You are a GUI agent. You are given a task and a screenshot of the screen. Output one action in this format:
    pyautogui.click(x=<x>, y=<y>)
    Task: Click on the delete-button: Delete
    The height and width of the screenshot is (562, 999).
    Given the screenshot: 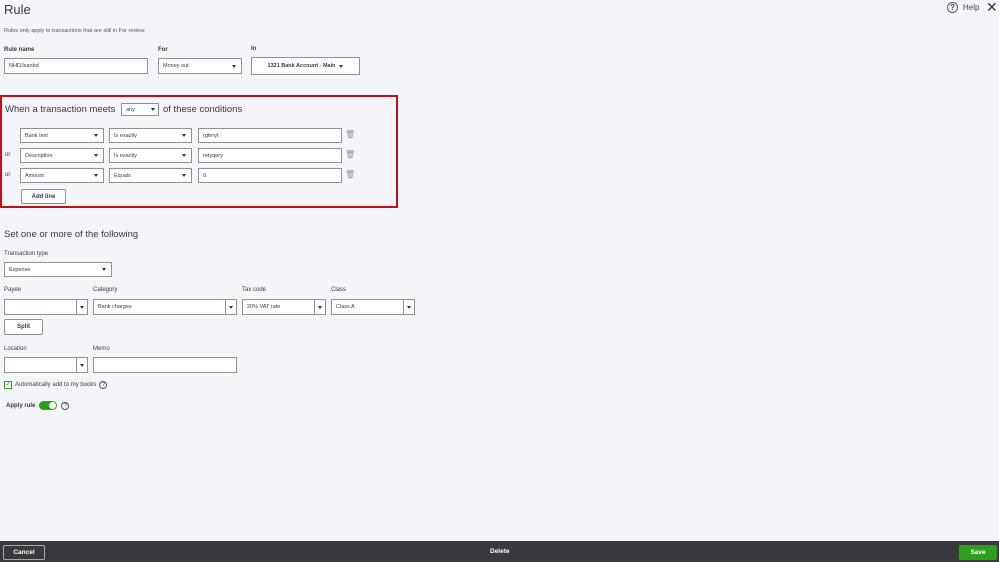 What is the action you would take?
    pyautogui.click(x=500, y=551)
    